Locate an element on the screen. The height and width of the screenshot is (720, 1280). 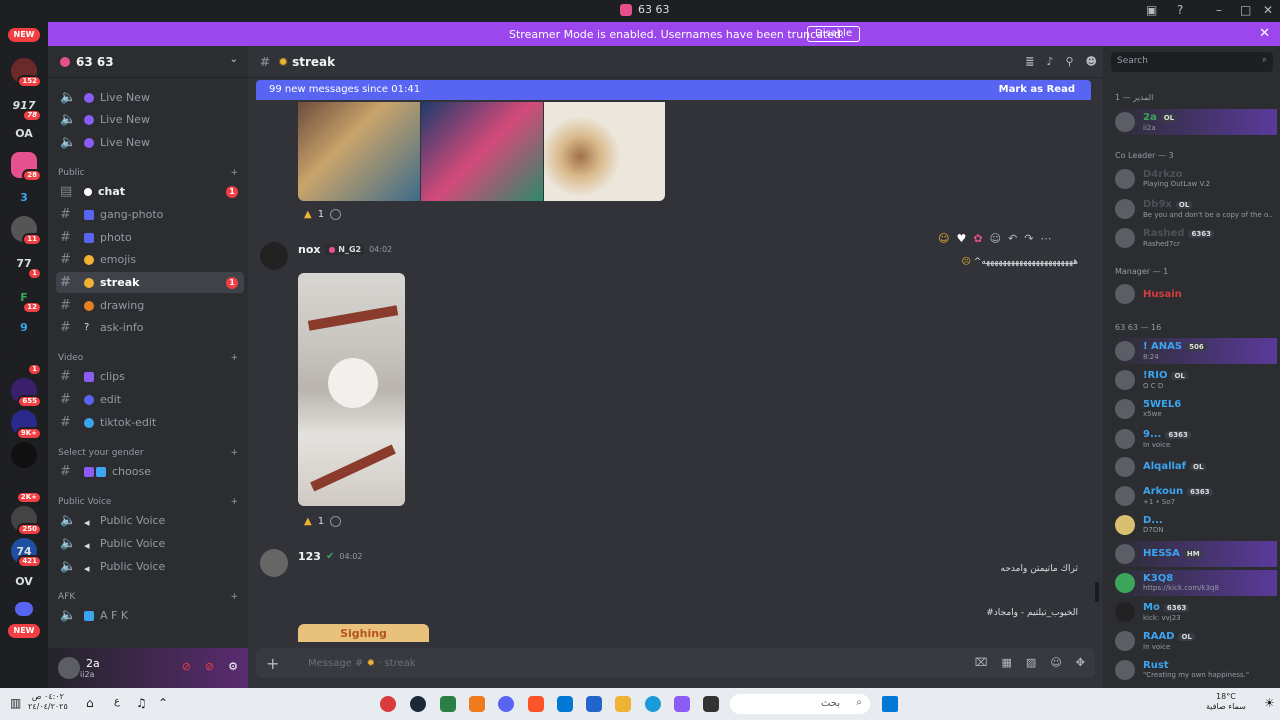
channel-tiktok-edit: # tiktok-edit is located at coordinates (150, 422).